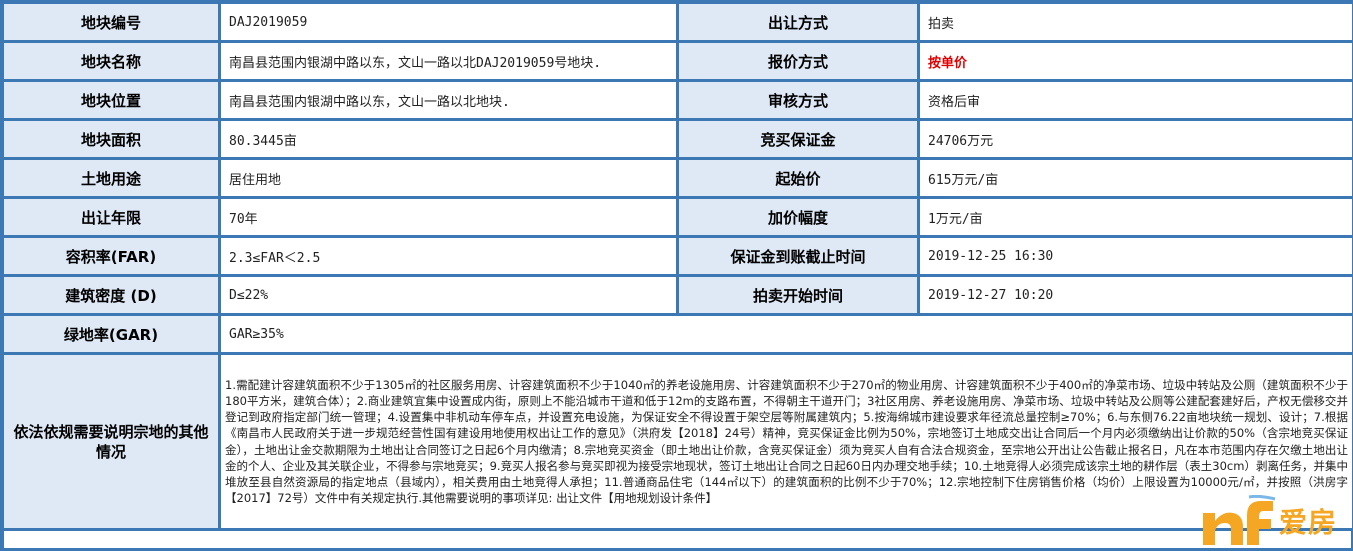 Image resolution: width=1353 pixels, height=551 pixels. Describe the element at coordinates (798, 256) in the screenshot. I see `label-deposit-deadline: 保证金到账截止时间` at that location.